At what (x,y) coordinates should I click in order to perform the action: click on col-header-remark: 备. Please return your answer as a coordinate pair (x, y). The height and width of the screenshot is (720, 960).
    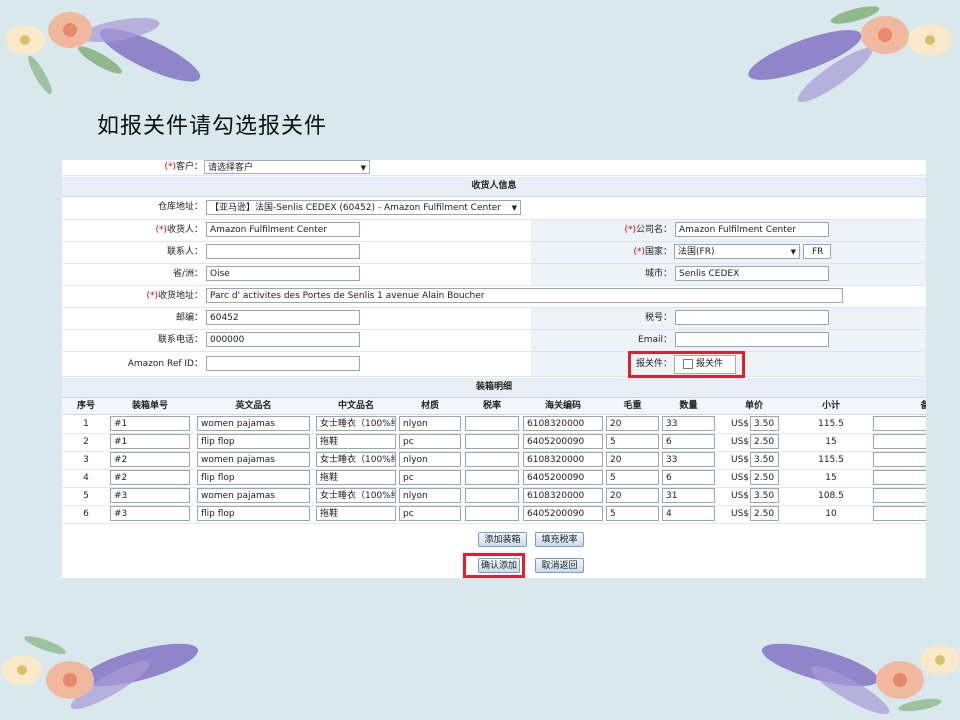
    Looking at the image, I should click on (923, 406).